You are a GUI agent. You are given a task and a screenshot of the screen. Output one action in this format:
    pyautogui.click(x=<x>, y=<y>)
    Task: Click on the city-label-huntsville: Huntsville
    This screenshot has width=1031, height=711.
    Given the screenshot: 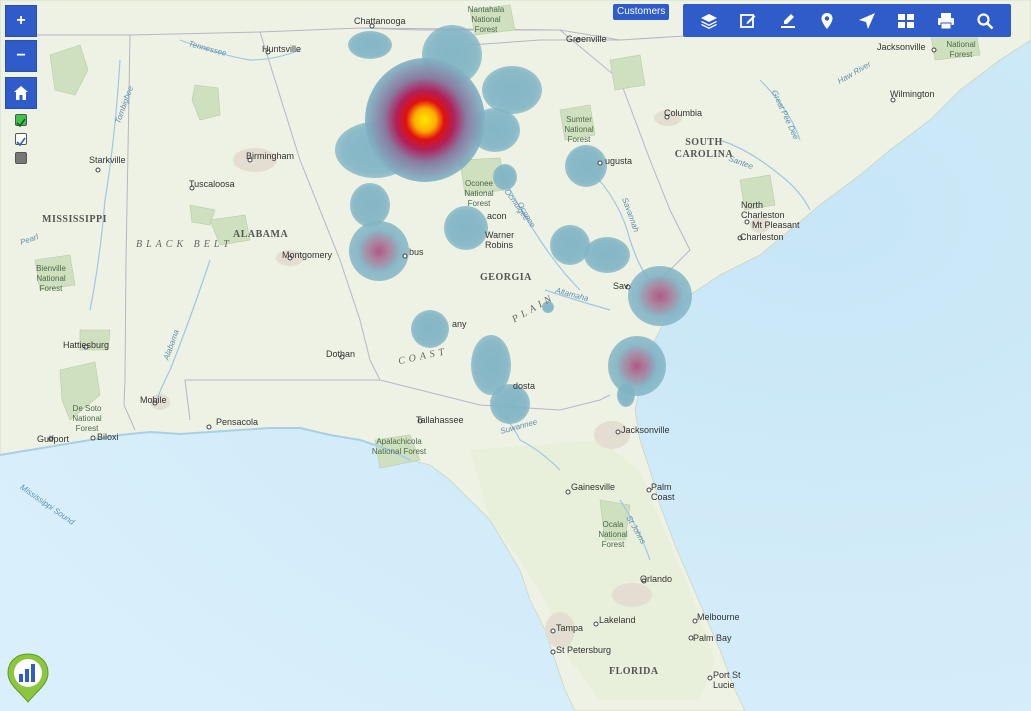 What is the action you would take?
    pyautogui.click(x=282, y=49)
    